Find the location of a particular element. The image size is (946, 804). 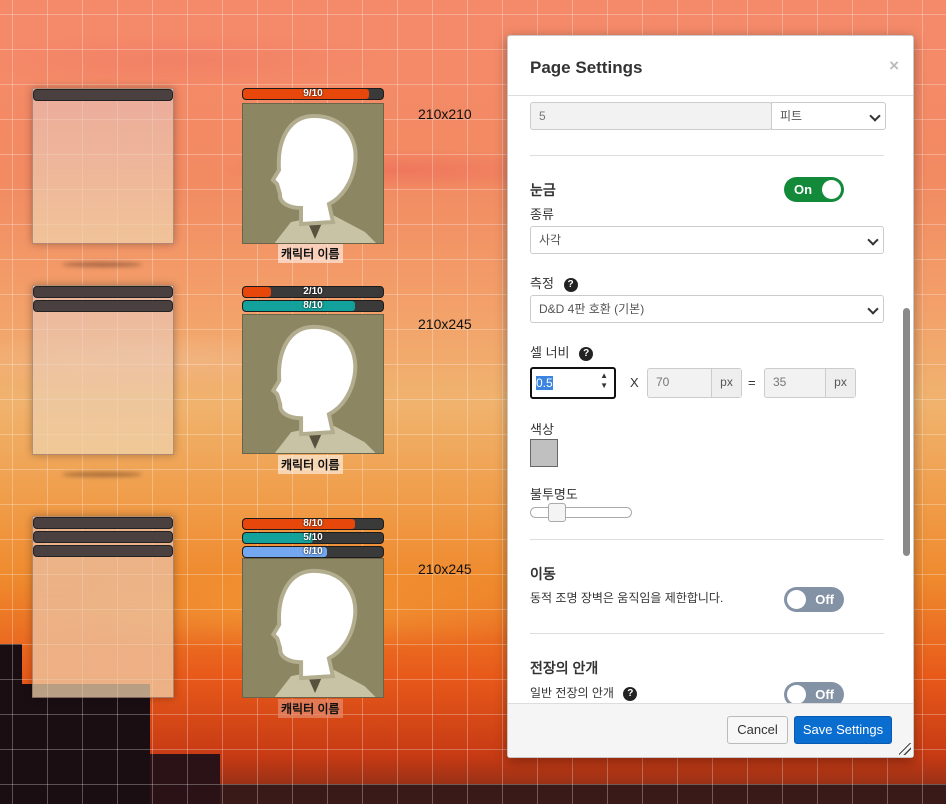

fog-sub-label: 일반 전장의 안개 ? is located at coordinates (584, 692).